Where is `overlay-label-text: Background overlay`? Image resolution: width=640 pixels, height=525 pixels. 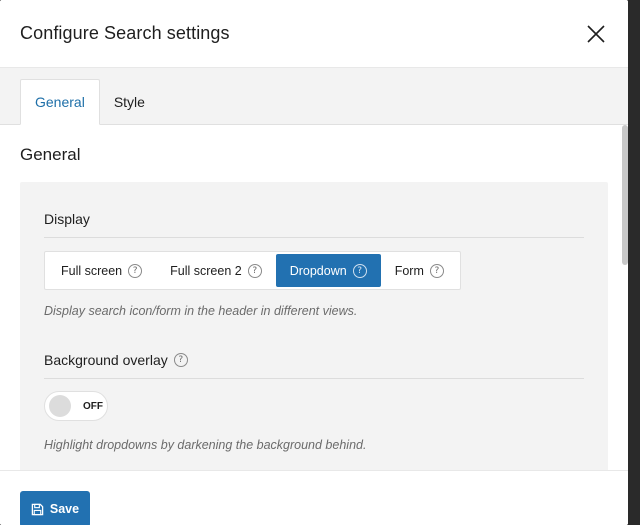
overlay-label-text: Background overlay is located at coordinates (106, 360).